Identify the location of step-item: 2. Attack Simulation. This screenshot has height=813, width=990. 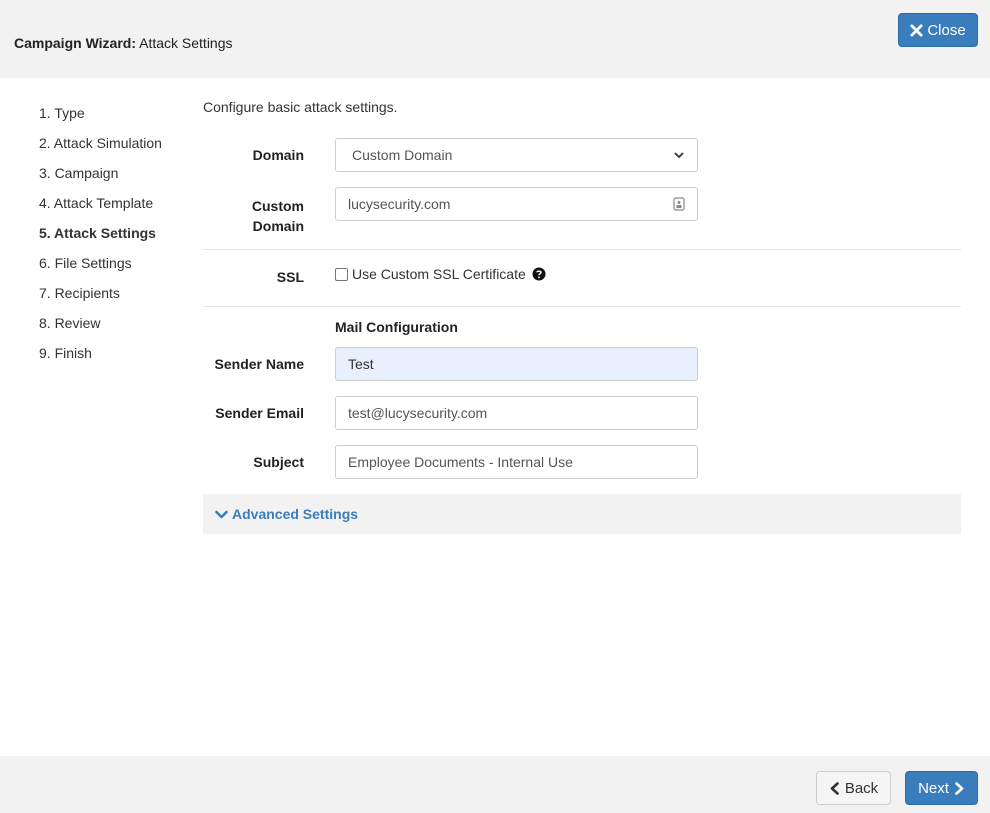
(100, 143).